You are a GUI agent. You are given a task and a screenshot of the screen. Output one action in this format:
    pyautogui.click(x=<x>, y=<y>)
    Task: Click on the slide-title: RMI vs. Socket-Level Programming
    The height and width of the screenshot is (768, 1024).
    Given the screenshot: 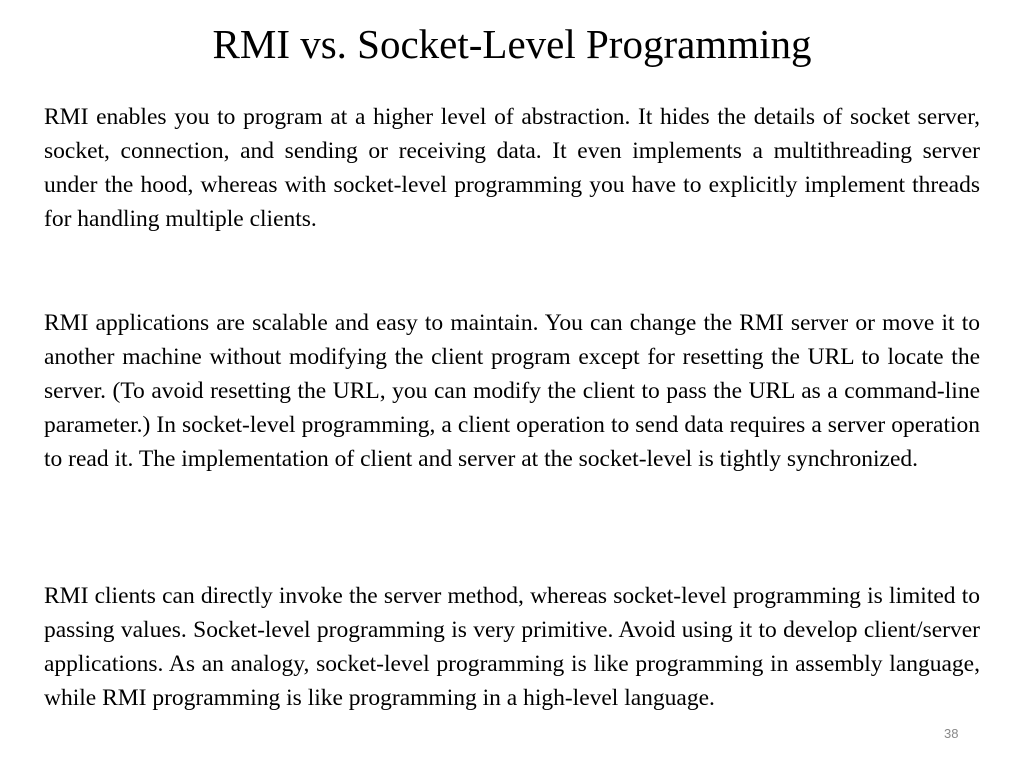 What is the action you would take?
    pyautogui.click(x=512, y=44)
    